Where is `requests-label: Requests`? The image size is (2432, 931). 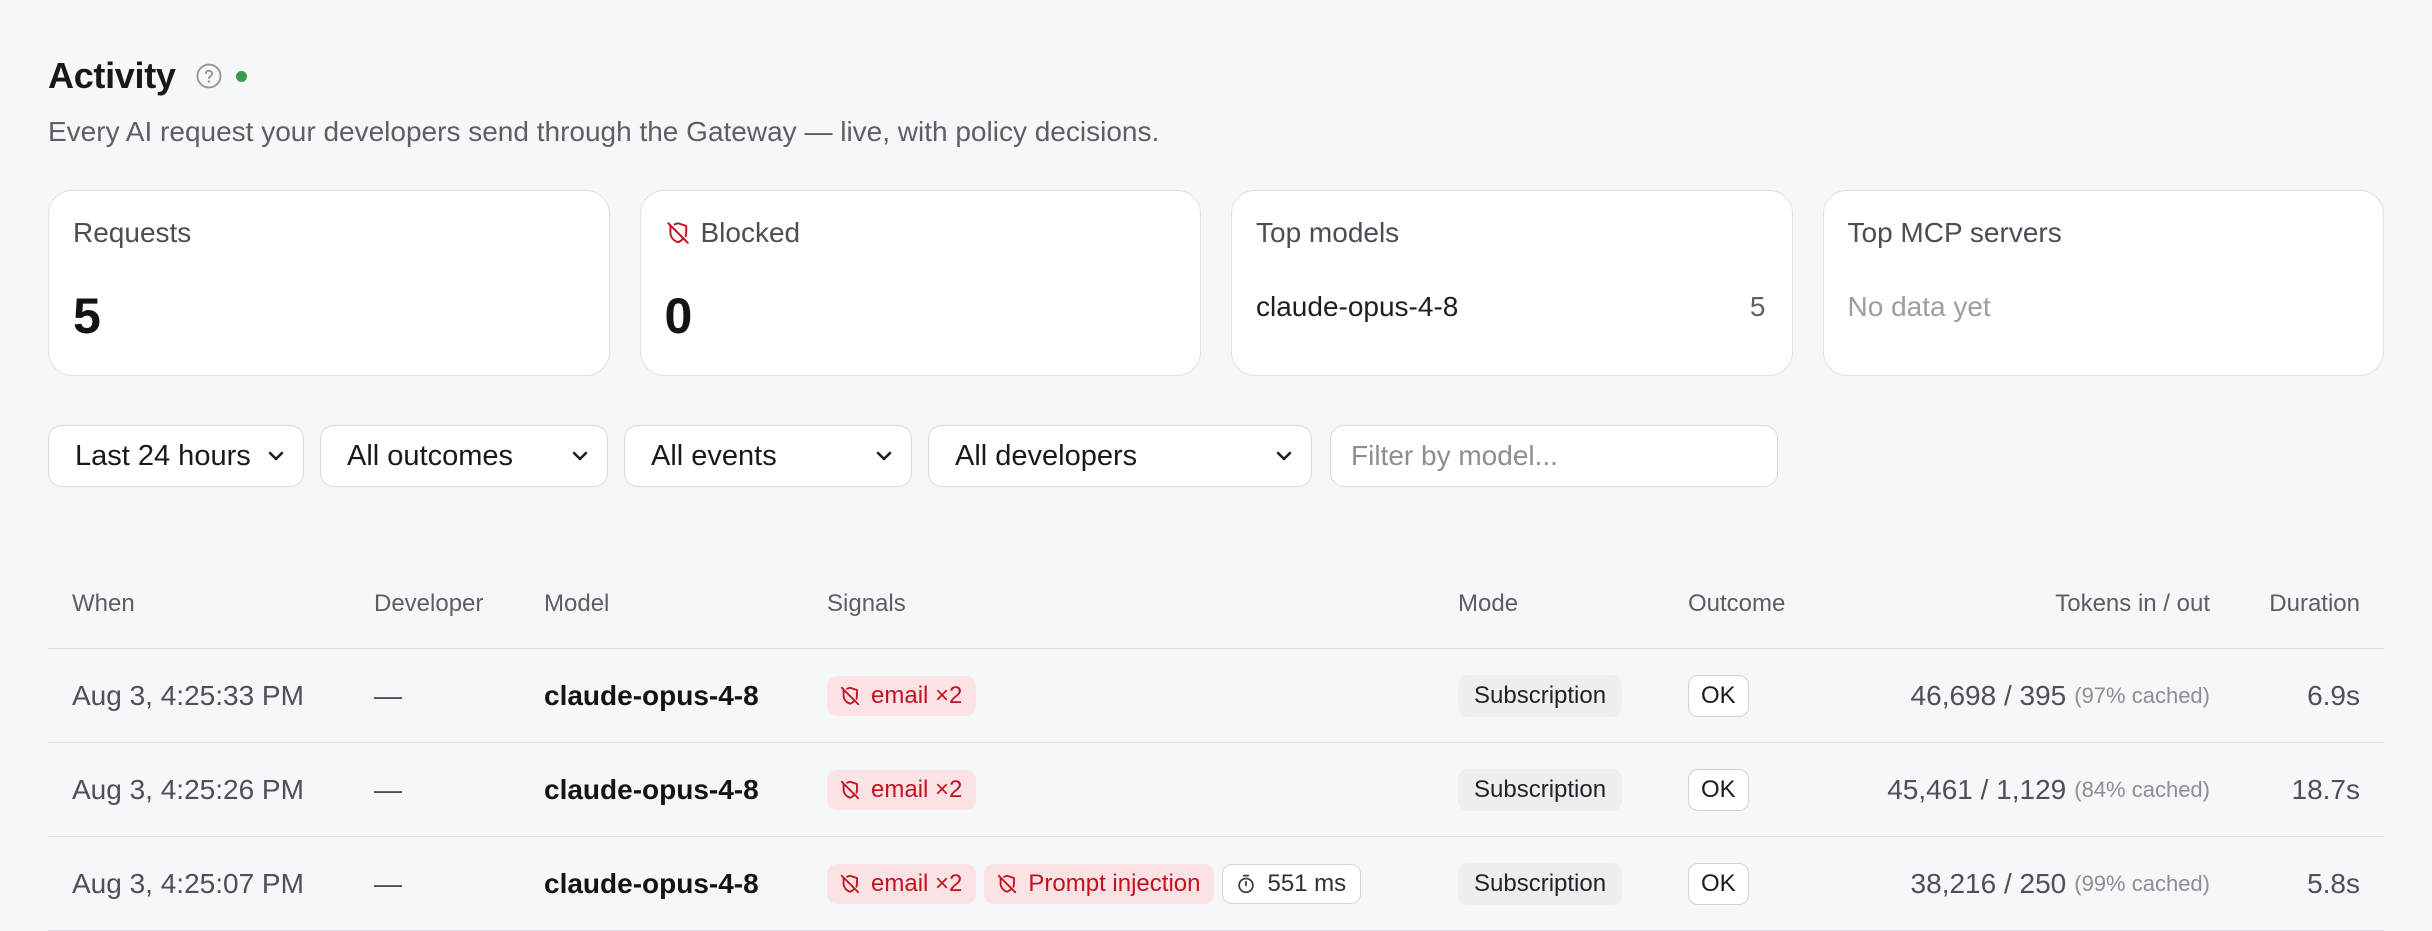 requests-label: Requests is located at coordinates (132, 232).